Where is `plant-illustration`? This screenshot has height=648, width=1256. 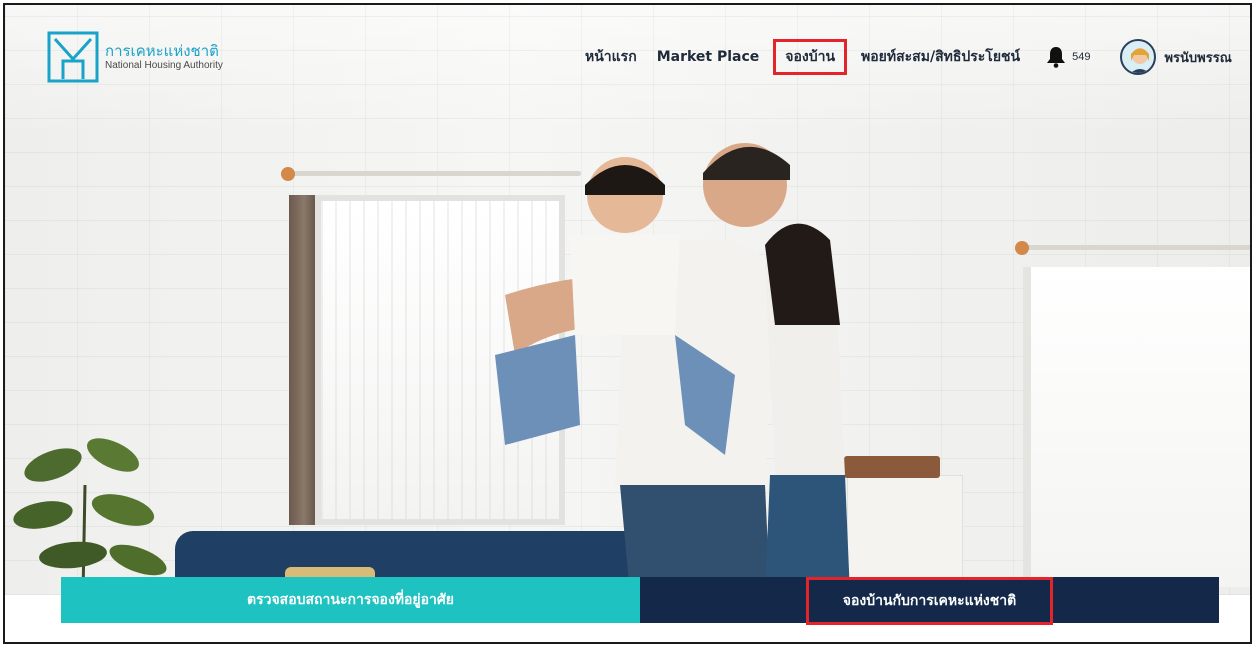 plant-illustration is located at coordinates (90, 516).